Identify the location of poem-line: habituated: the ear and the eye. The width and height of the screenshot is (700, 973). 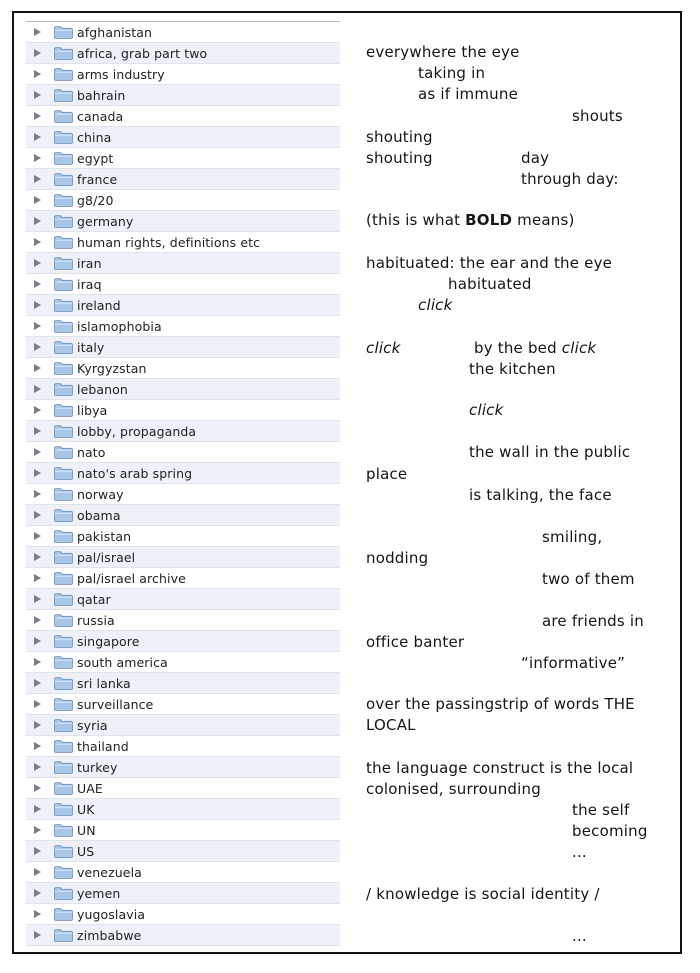
(489, 263).